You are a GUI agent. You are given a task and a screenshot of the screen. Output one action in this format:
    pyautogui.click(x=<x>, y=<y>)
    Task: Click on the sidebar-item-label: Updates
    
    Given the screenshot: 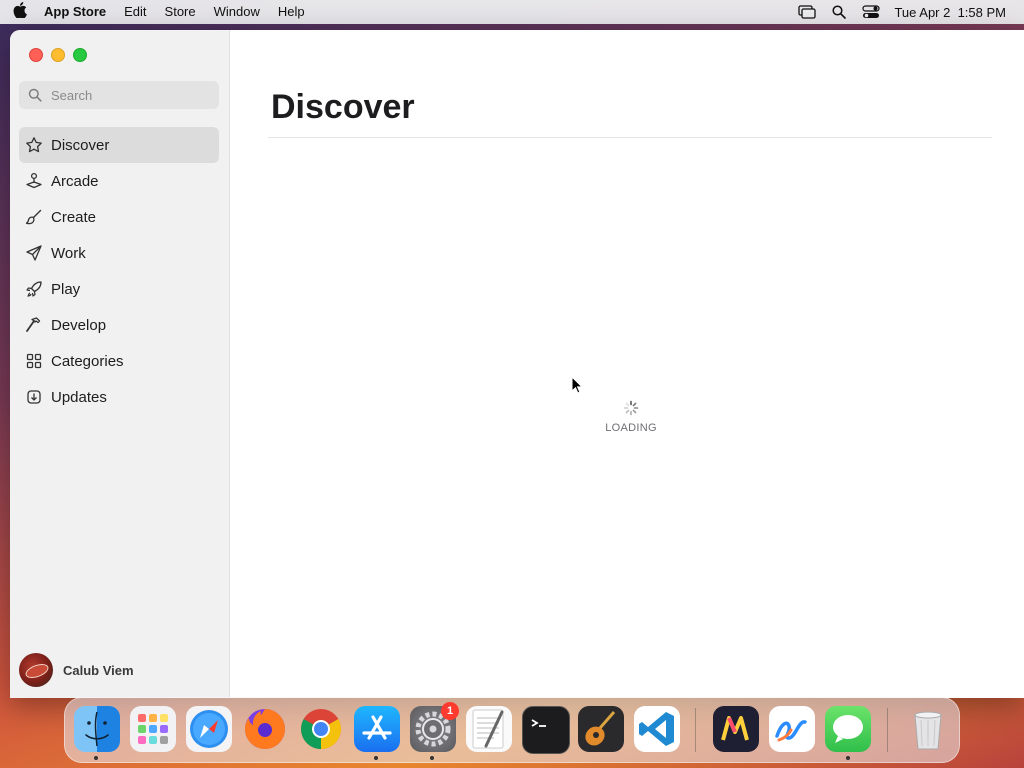 What is the action you would take?
    pyautogui.click(x=79, y=397)
    